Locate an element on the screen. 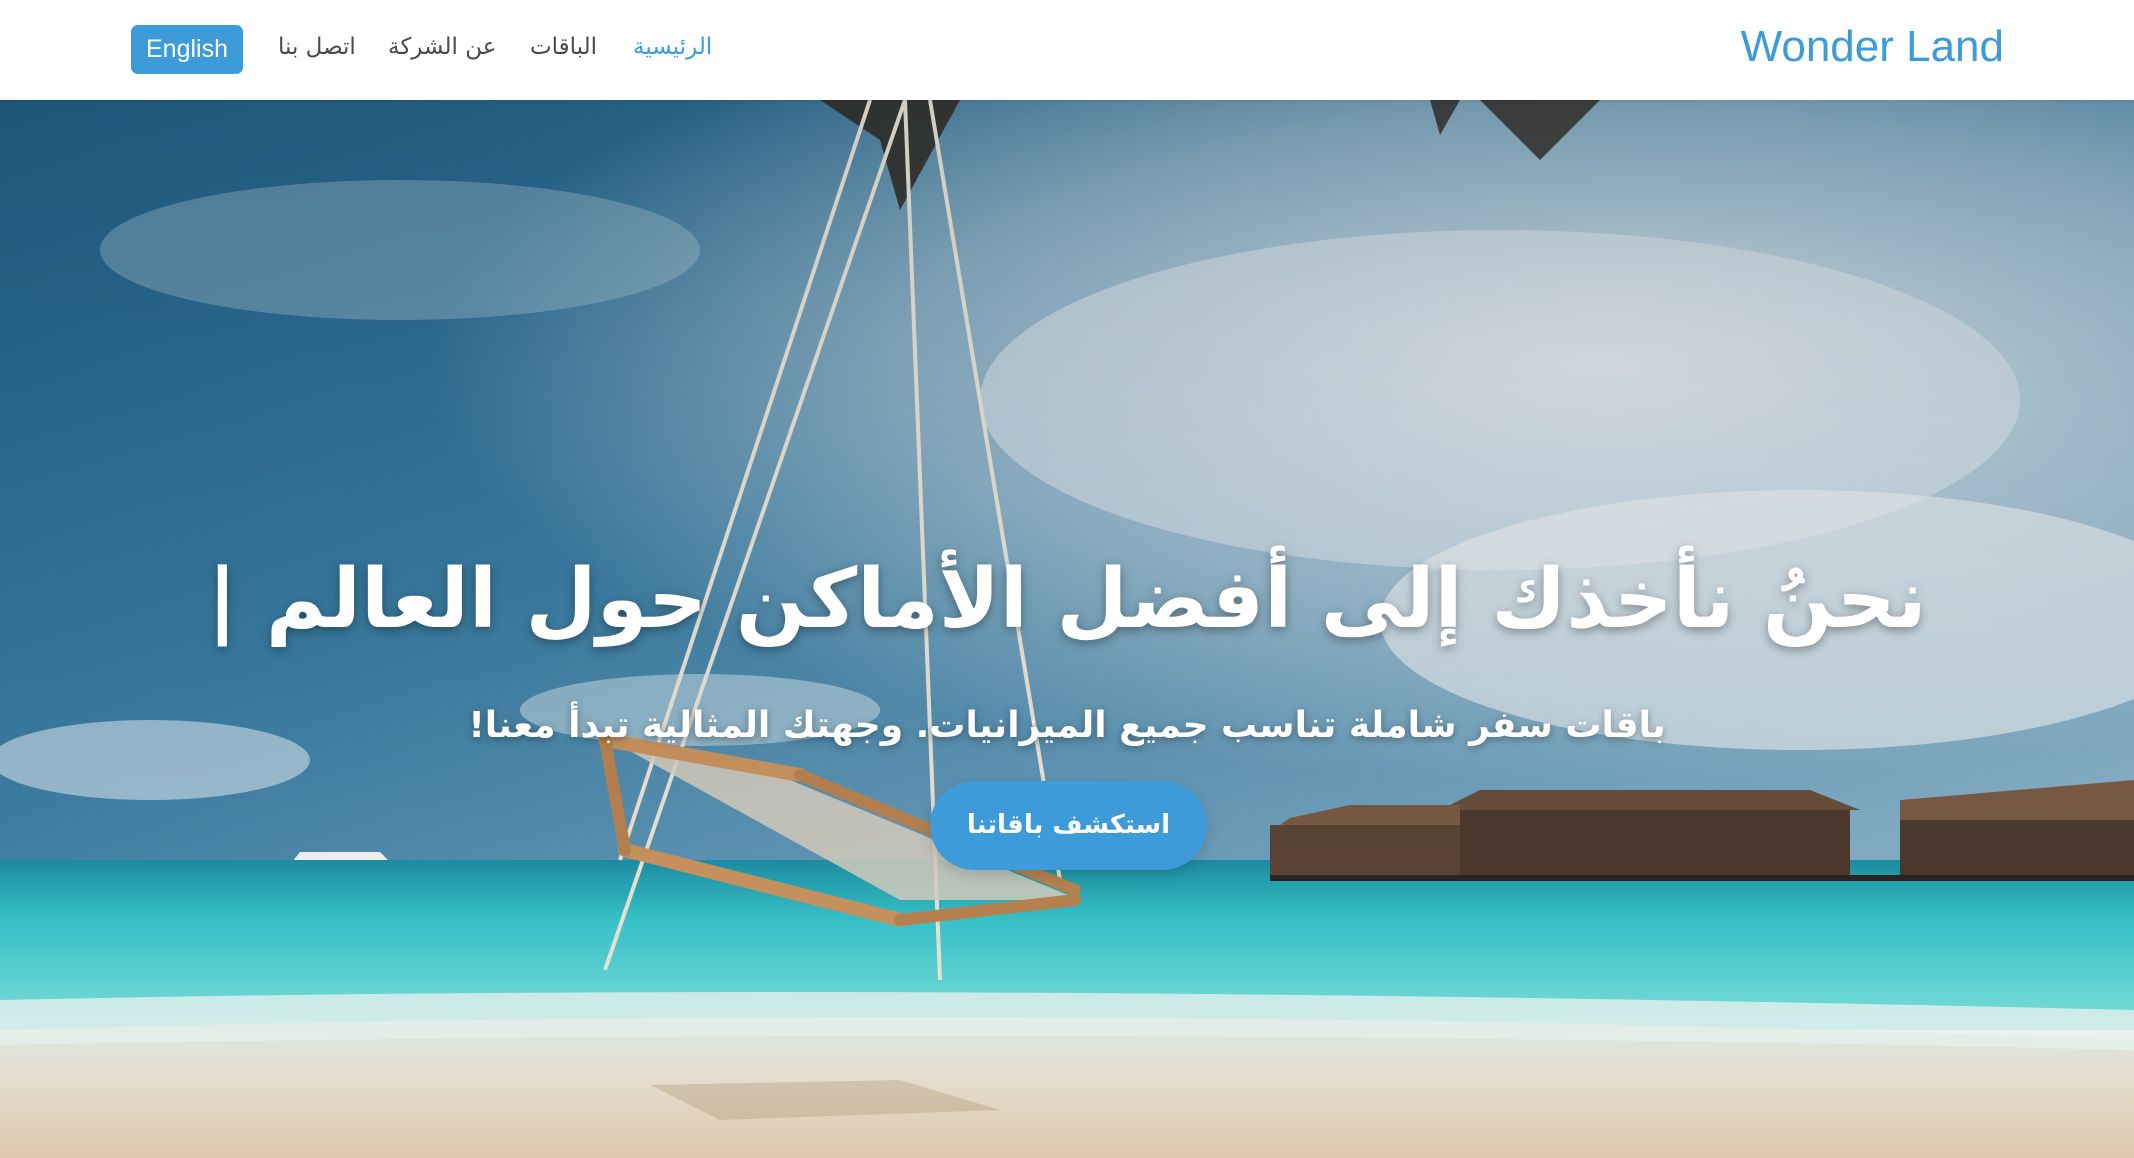 This screenshot has height=1158, width=2134. nav-link-contact: اتصل بنا is located at coordinates (317, 47).